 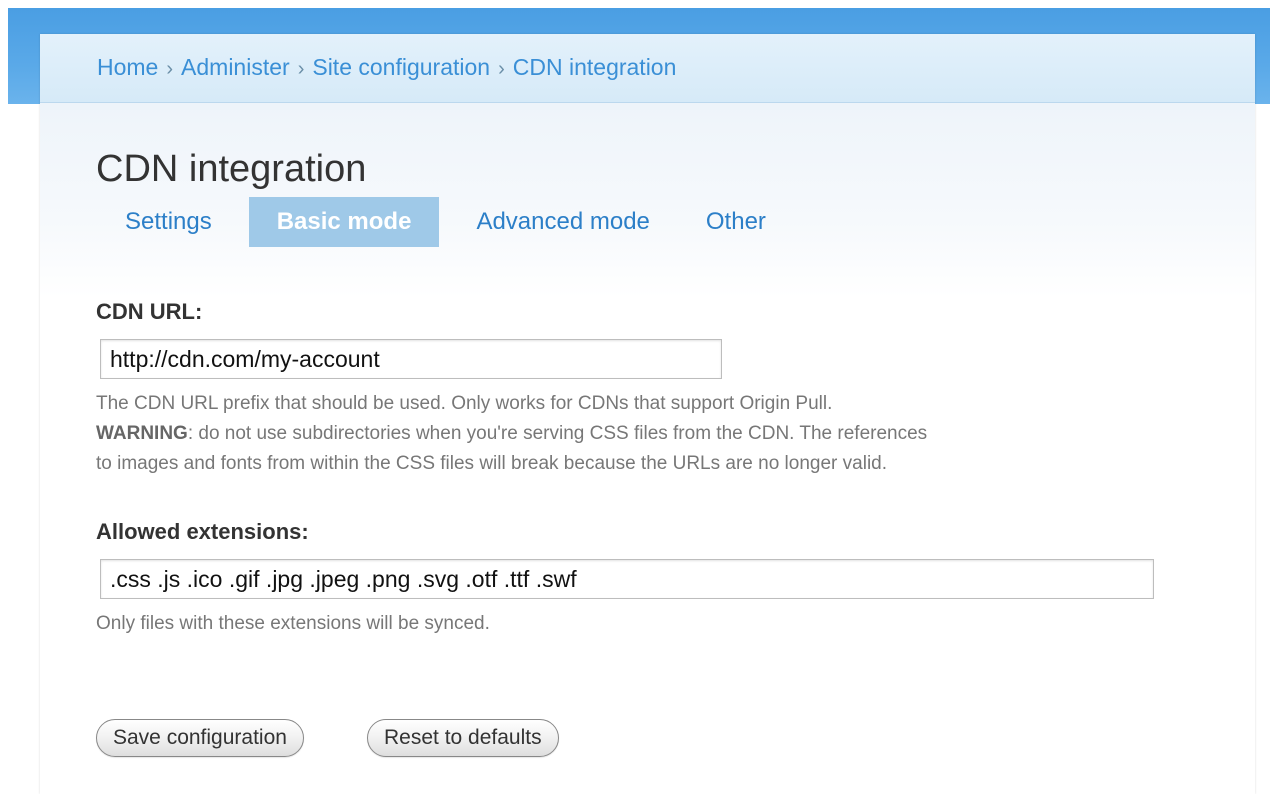 What do you see at coordinates (401, 67) in the screenshot?
I see `breadcrumb-site-configuration-link: Site configuration` at bounding box center [401, 67].